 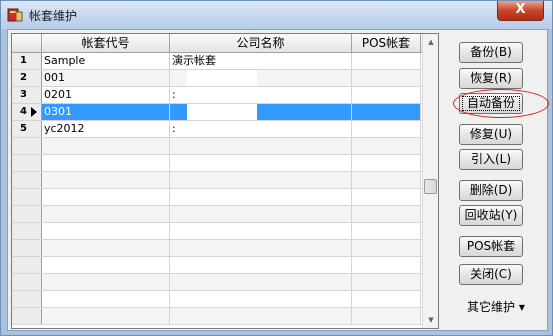 I want to click on backup-button: 备份(B), so click(x=491, y=52).